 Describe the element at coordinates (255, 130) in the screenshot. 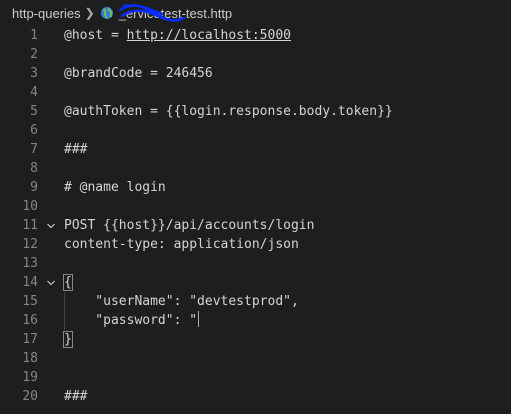

I see `code-line: 6` at that location.